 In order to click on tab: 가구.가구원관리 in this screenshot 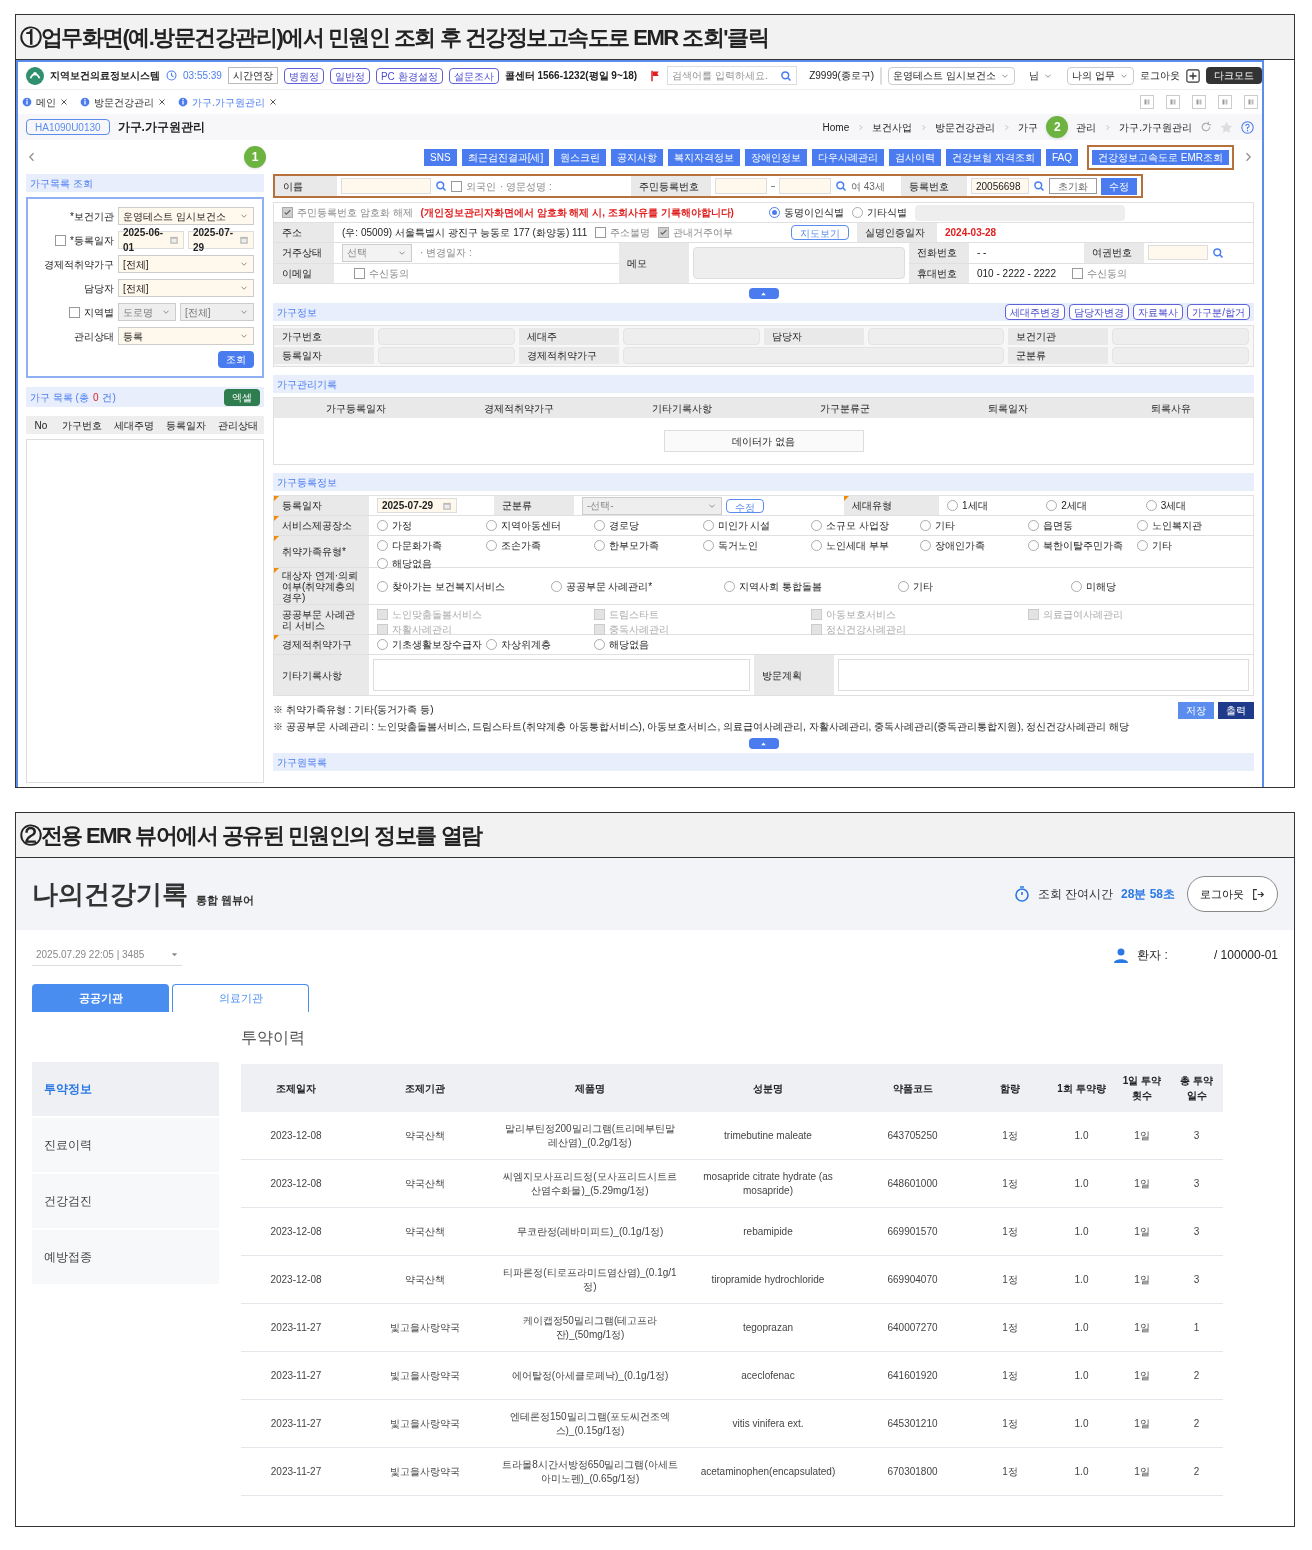, I will do `click(227, 102)`.